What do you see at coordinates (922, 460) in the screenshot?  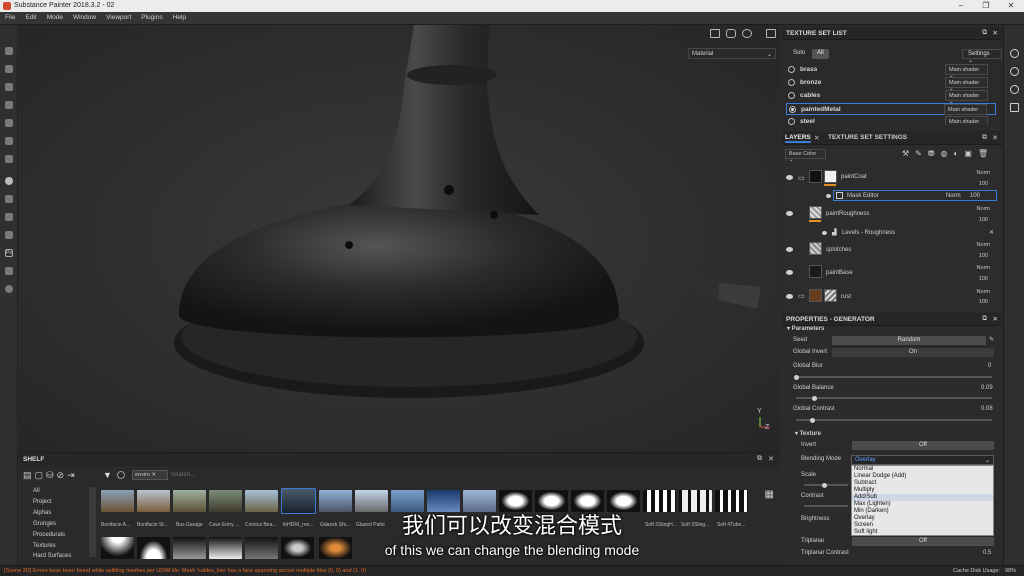 I see `blending-mode-select: Overlay ⌄` at bounding box center [922, 460].